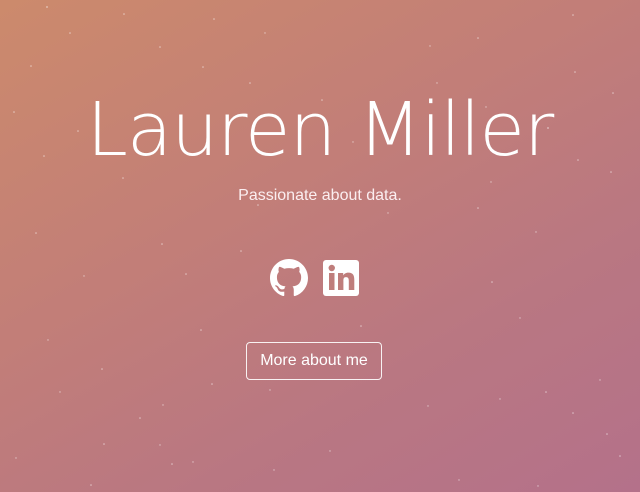 Image resolution: width=640 pixels, height=492 pixels. I want to click on linkedin-icon, so click(341, 278).